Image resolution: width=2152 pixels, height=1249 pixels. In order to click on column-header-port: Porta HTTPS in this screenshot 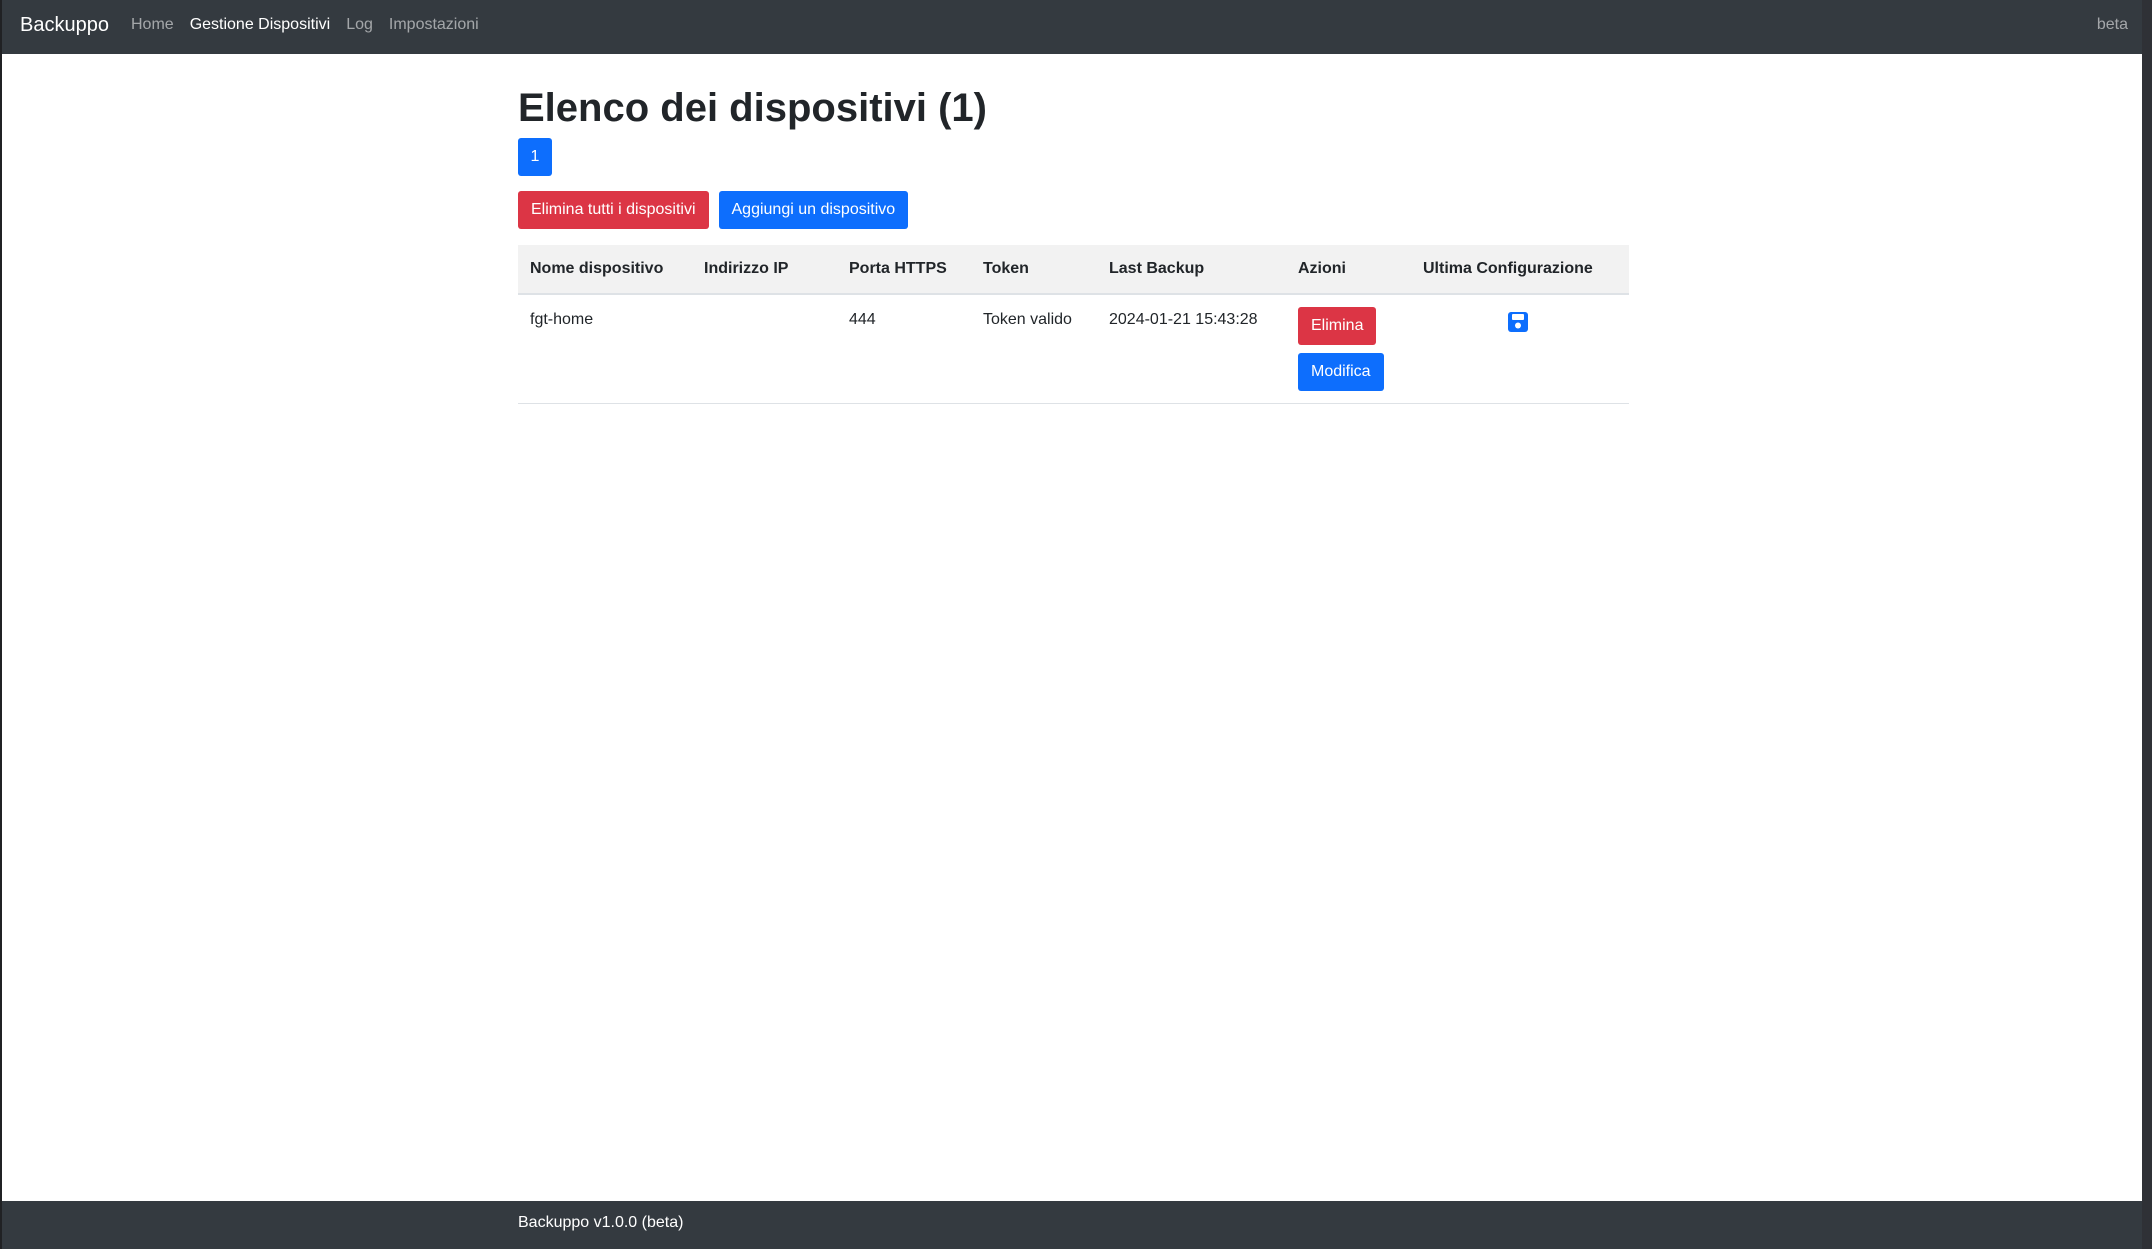, I will do `click(904, 270)`.